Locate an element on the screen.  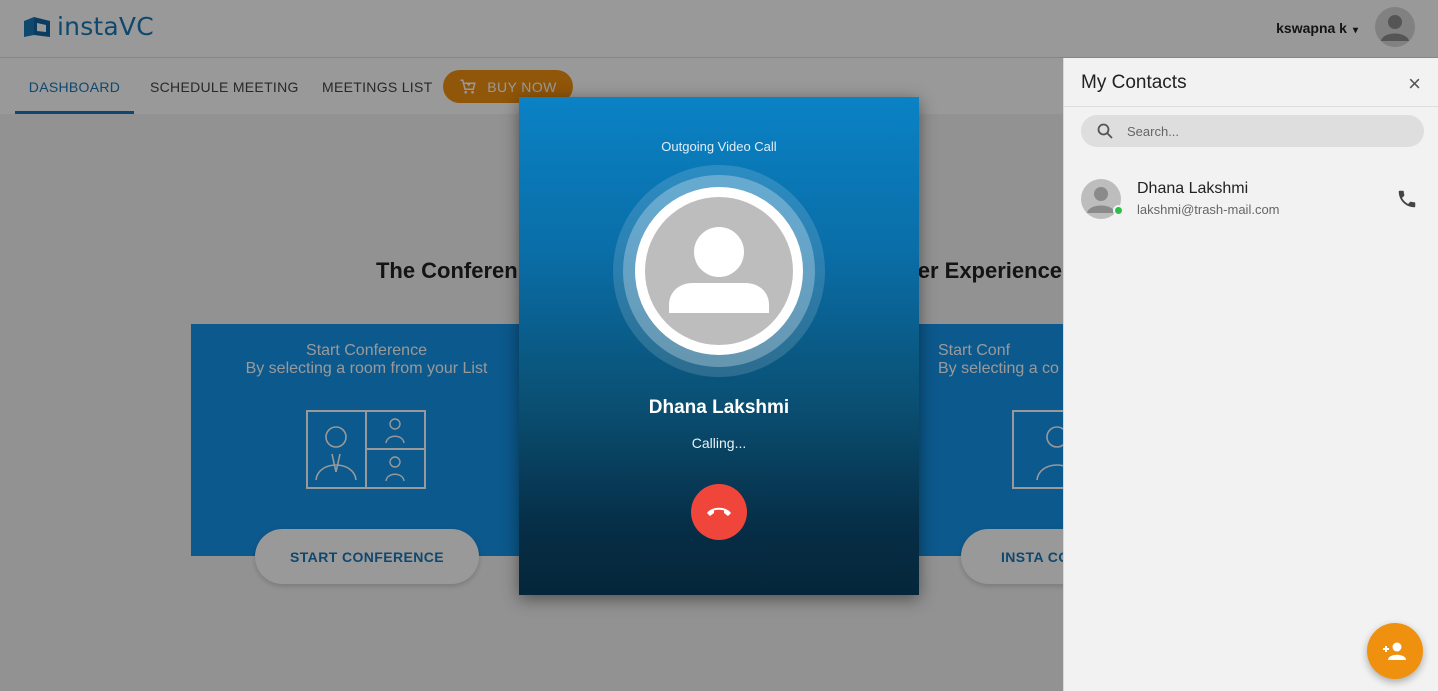
contacts-title: My Contacts is located at coordinates (1134, 82).